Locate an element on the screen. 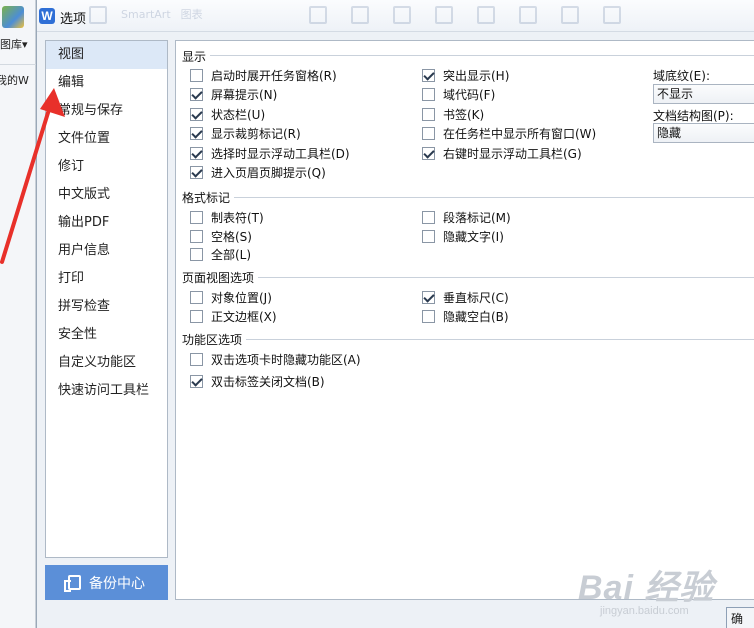 The width and height of the screenshot is (754, 628). option-label: 域代码(F) is located at coordinates (469, 94).